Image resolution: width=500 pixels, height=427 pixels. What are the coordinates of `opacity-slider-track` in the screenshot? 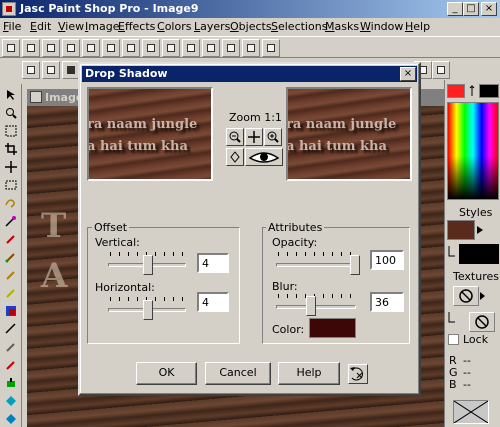 It's located at (316, 265).